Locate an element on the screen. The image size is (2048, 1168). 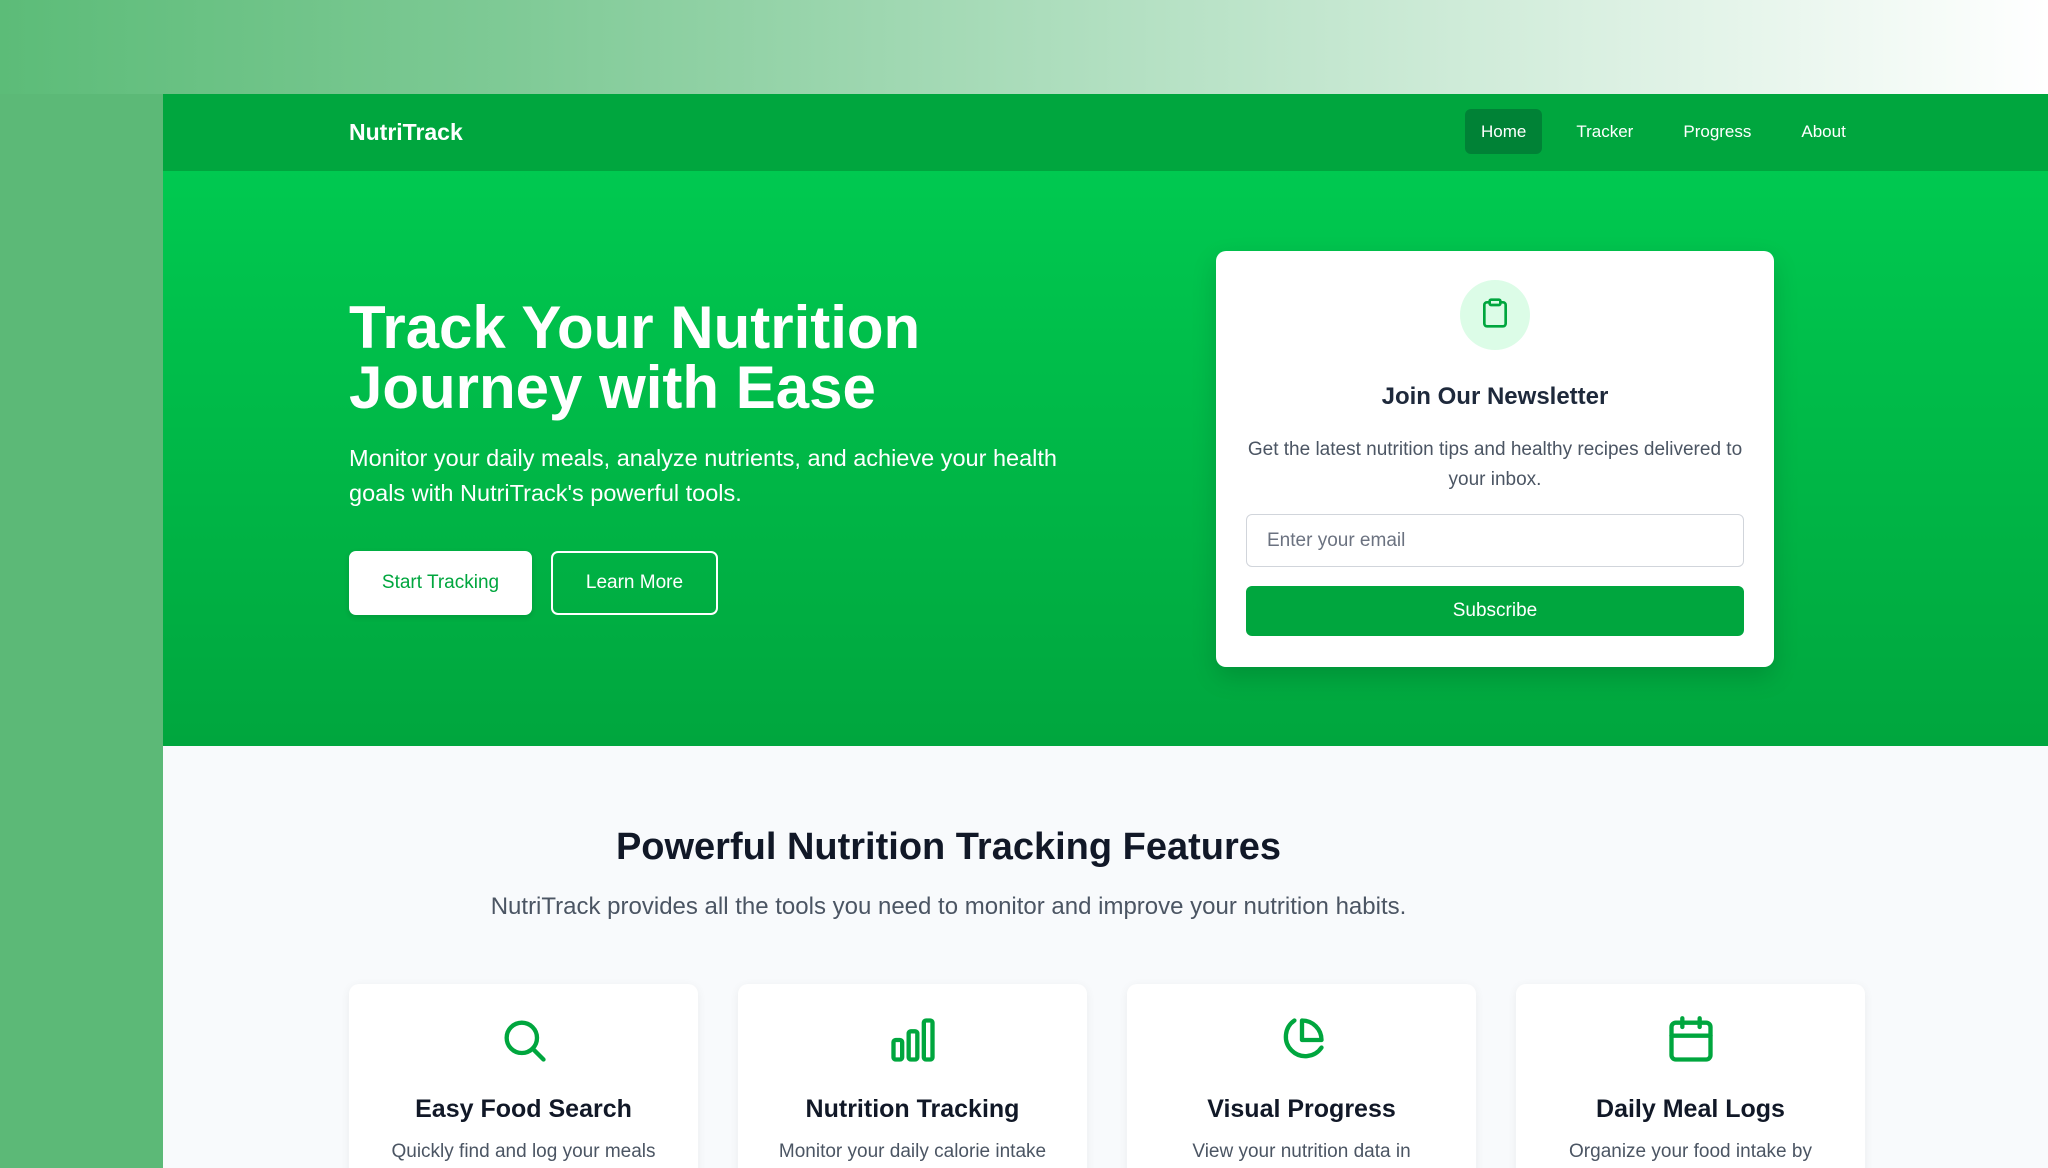
search-icon is located at coordinates (524, 1040).